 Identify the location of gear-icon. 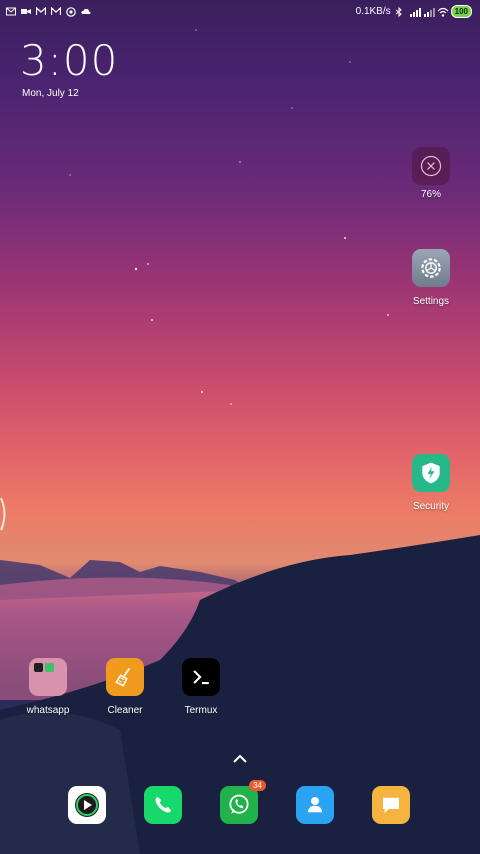
(431, 268).